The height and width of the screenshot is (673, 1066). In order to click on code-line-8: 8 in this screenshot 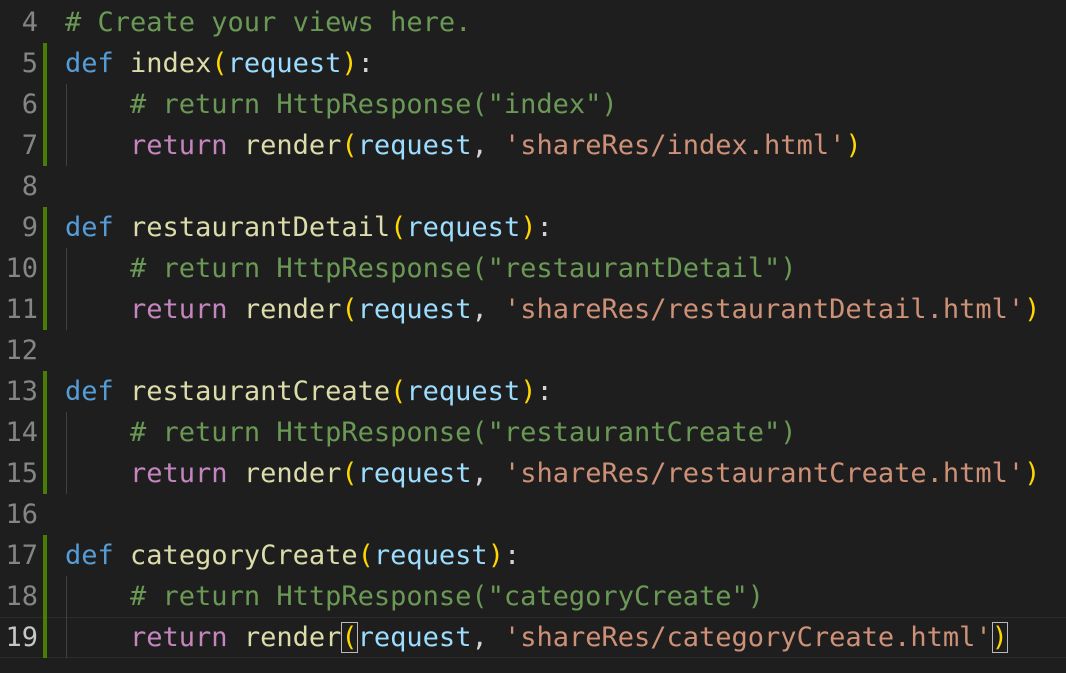, I will do `click(533, 186)`.